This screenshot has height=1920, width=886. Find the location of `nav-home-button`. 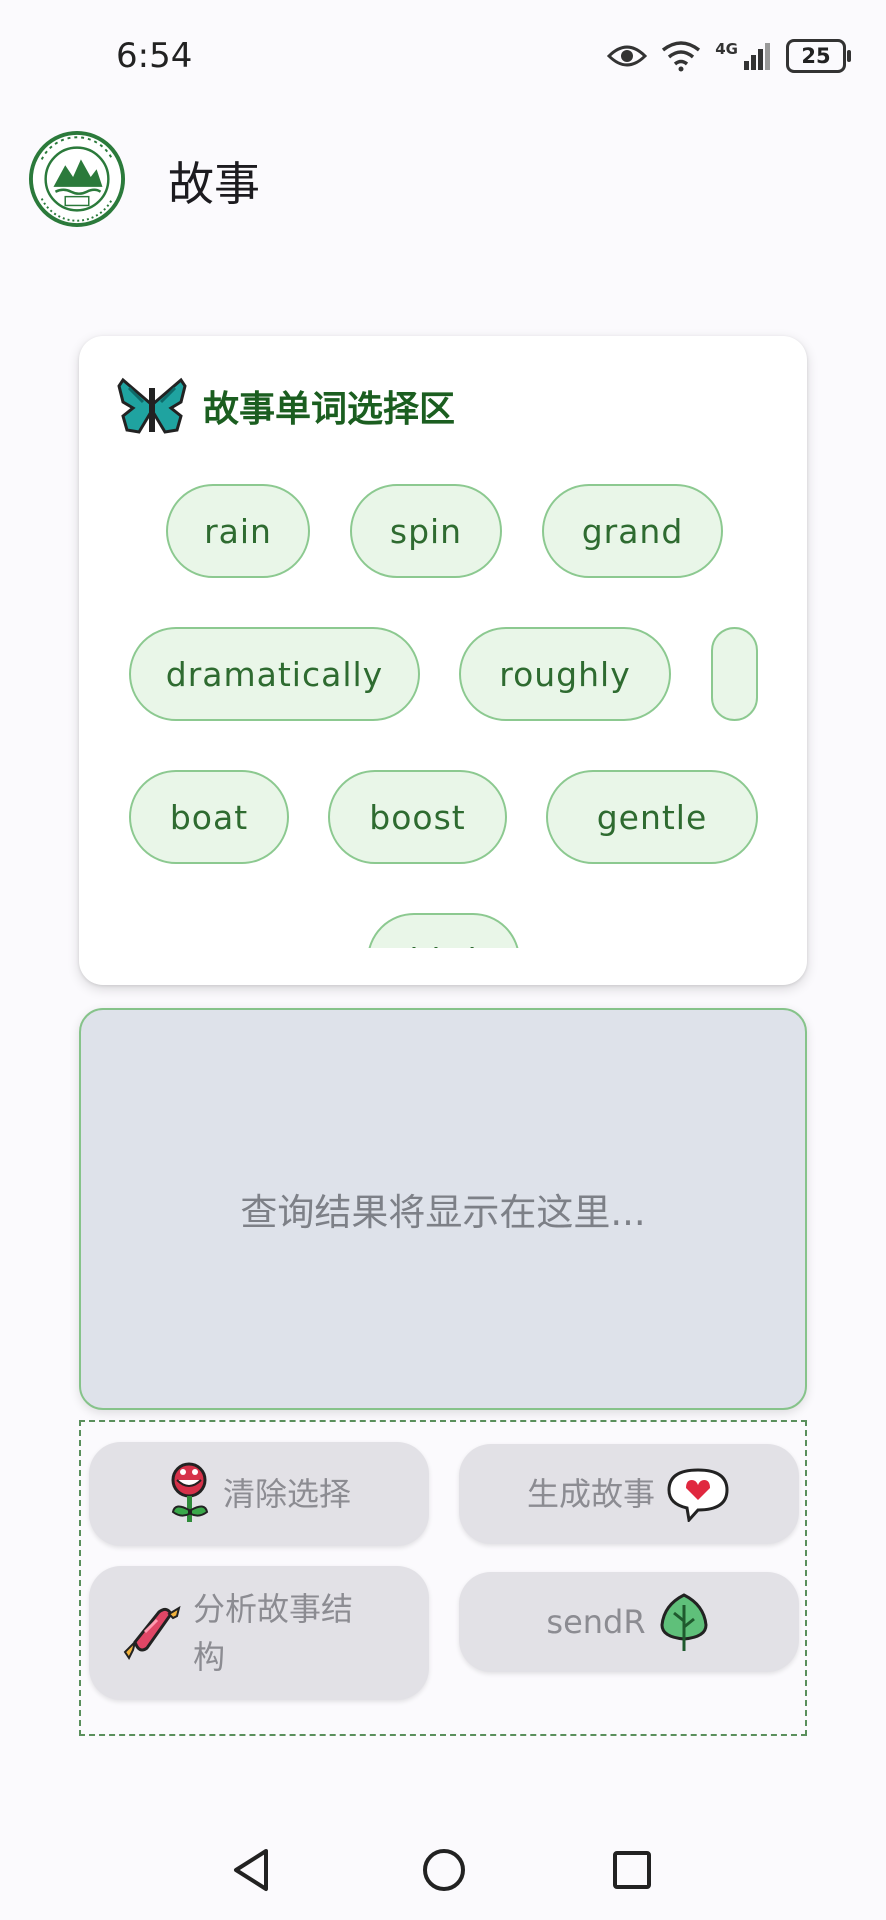

nav-home-button is located at coordinates (444, 1870).